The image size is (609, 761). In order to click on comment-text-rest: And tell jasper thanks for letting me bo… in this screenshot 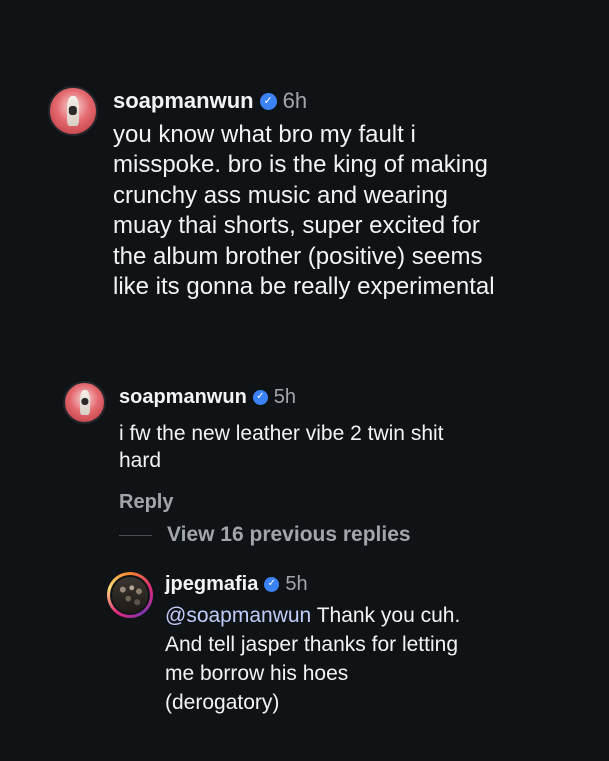, I will do `click(311, 673)`.